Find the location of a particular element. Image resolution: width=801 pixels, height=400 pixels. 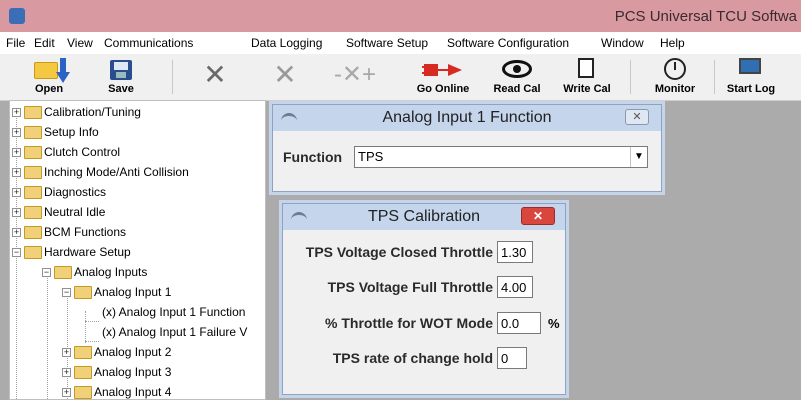

tree-item: − Analog Input 1 is located at coordinates (137, 293).